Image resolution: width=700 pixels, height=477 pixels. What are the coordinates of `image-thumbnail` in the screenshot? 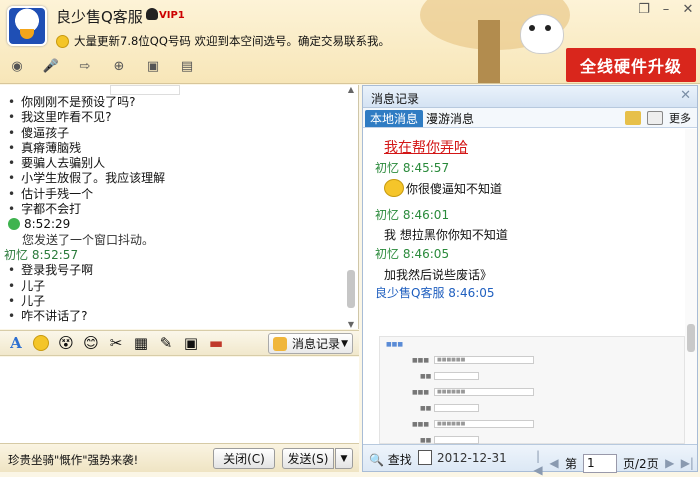 It's located at (145, 90).